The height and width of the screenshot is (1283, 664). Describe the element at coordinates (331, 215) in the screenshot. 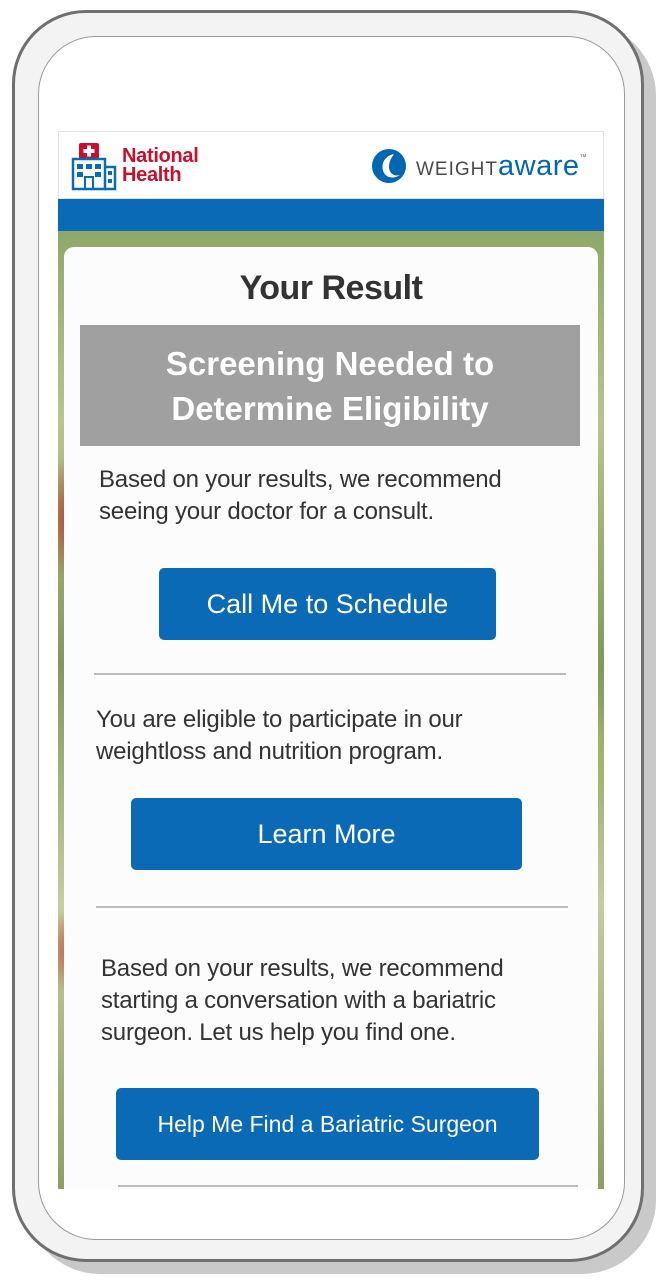

I see `header-accent-bar` at that location.